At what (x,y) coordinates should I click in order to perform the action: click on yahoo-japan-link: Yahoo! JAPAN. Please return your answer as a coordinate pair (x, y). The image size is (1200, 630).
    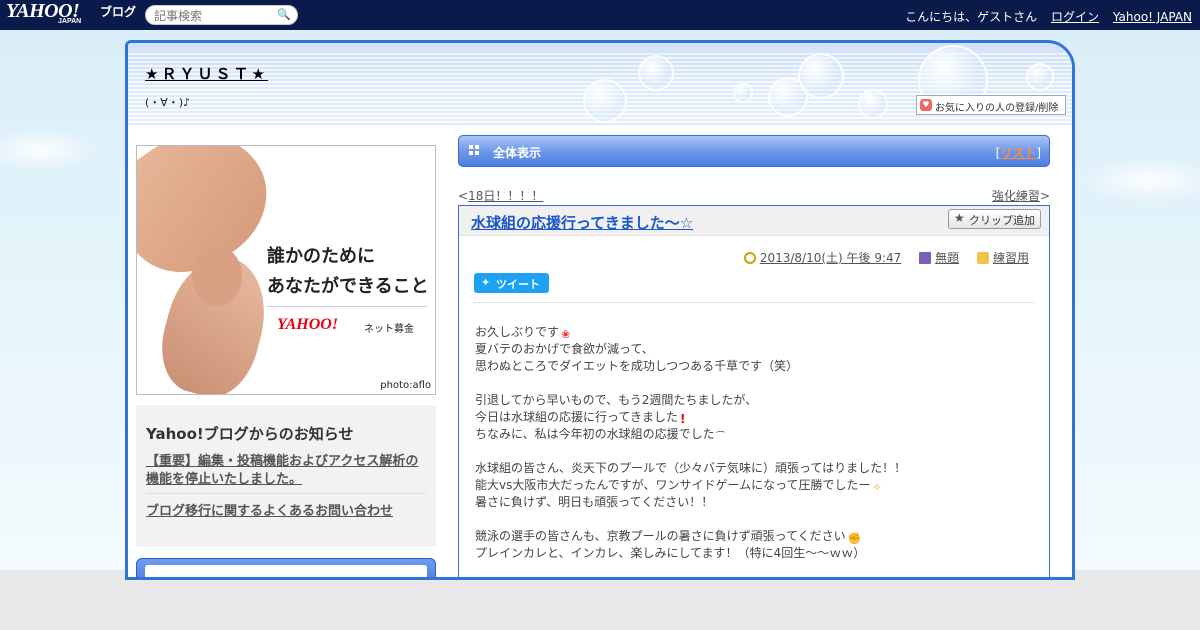
    Looking at the image, I should click on (1152, 17).